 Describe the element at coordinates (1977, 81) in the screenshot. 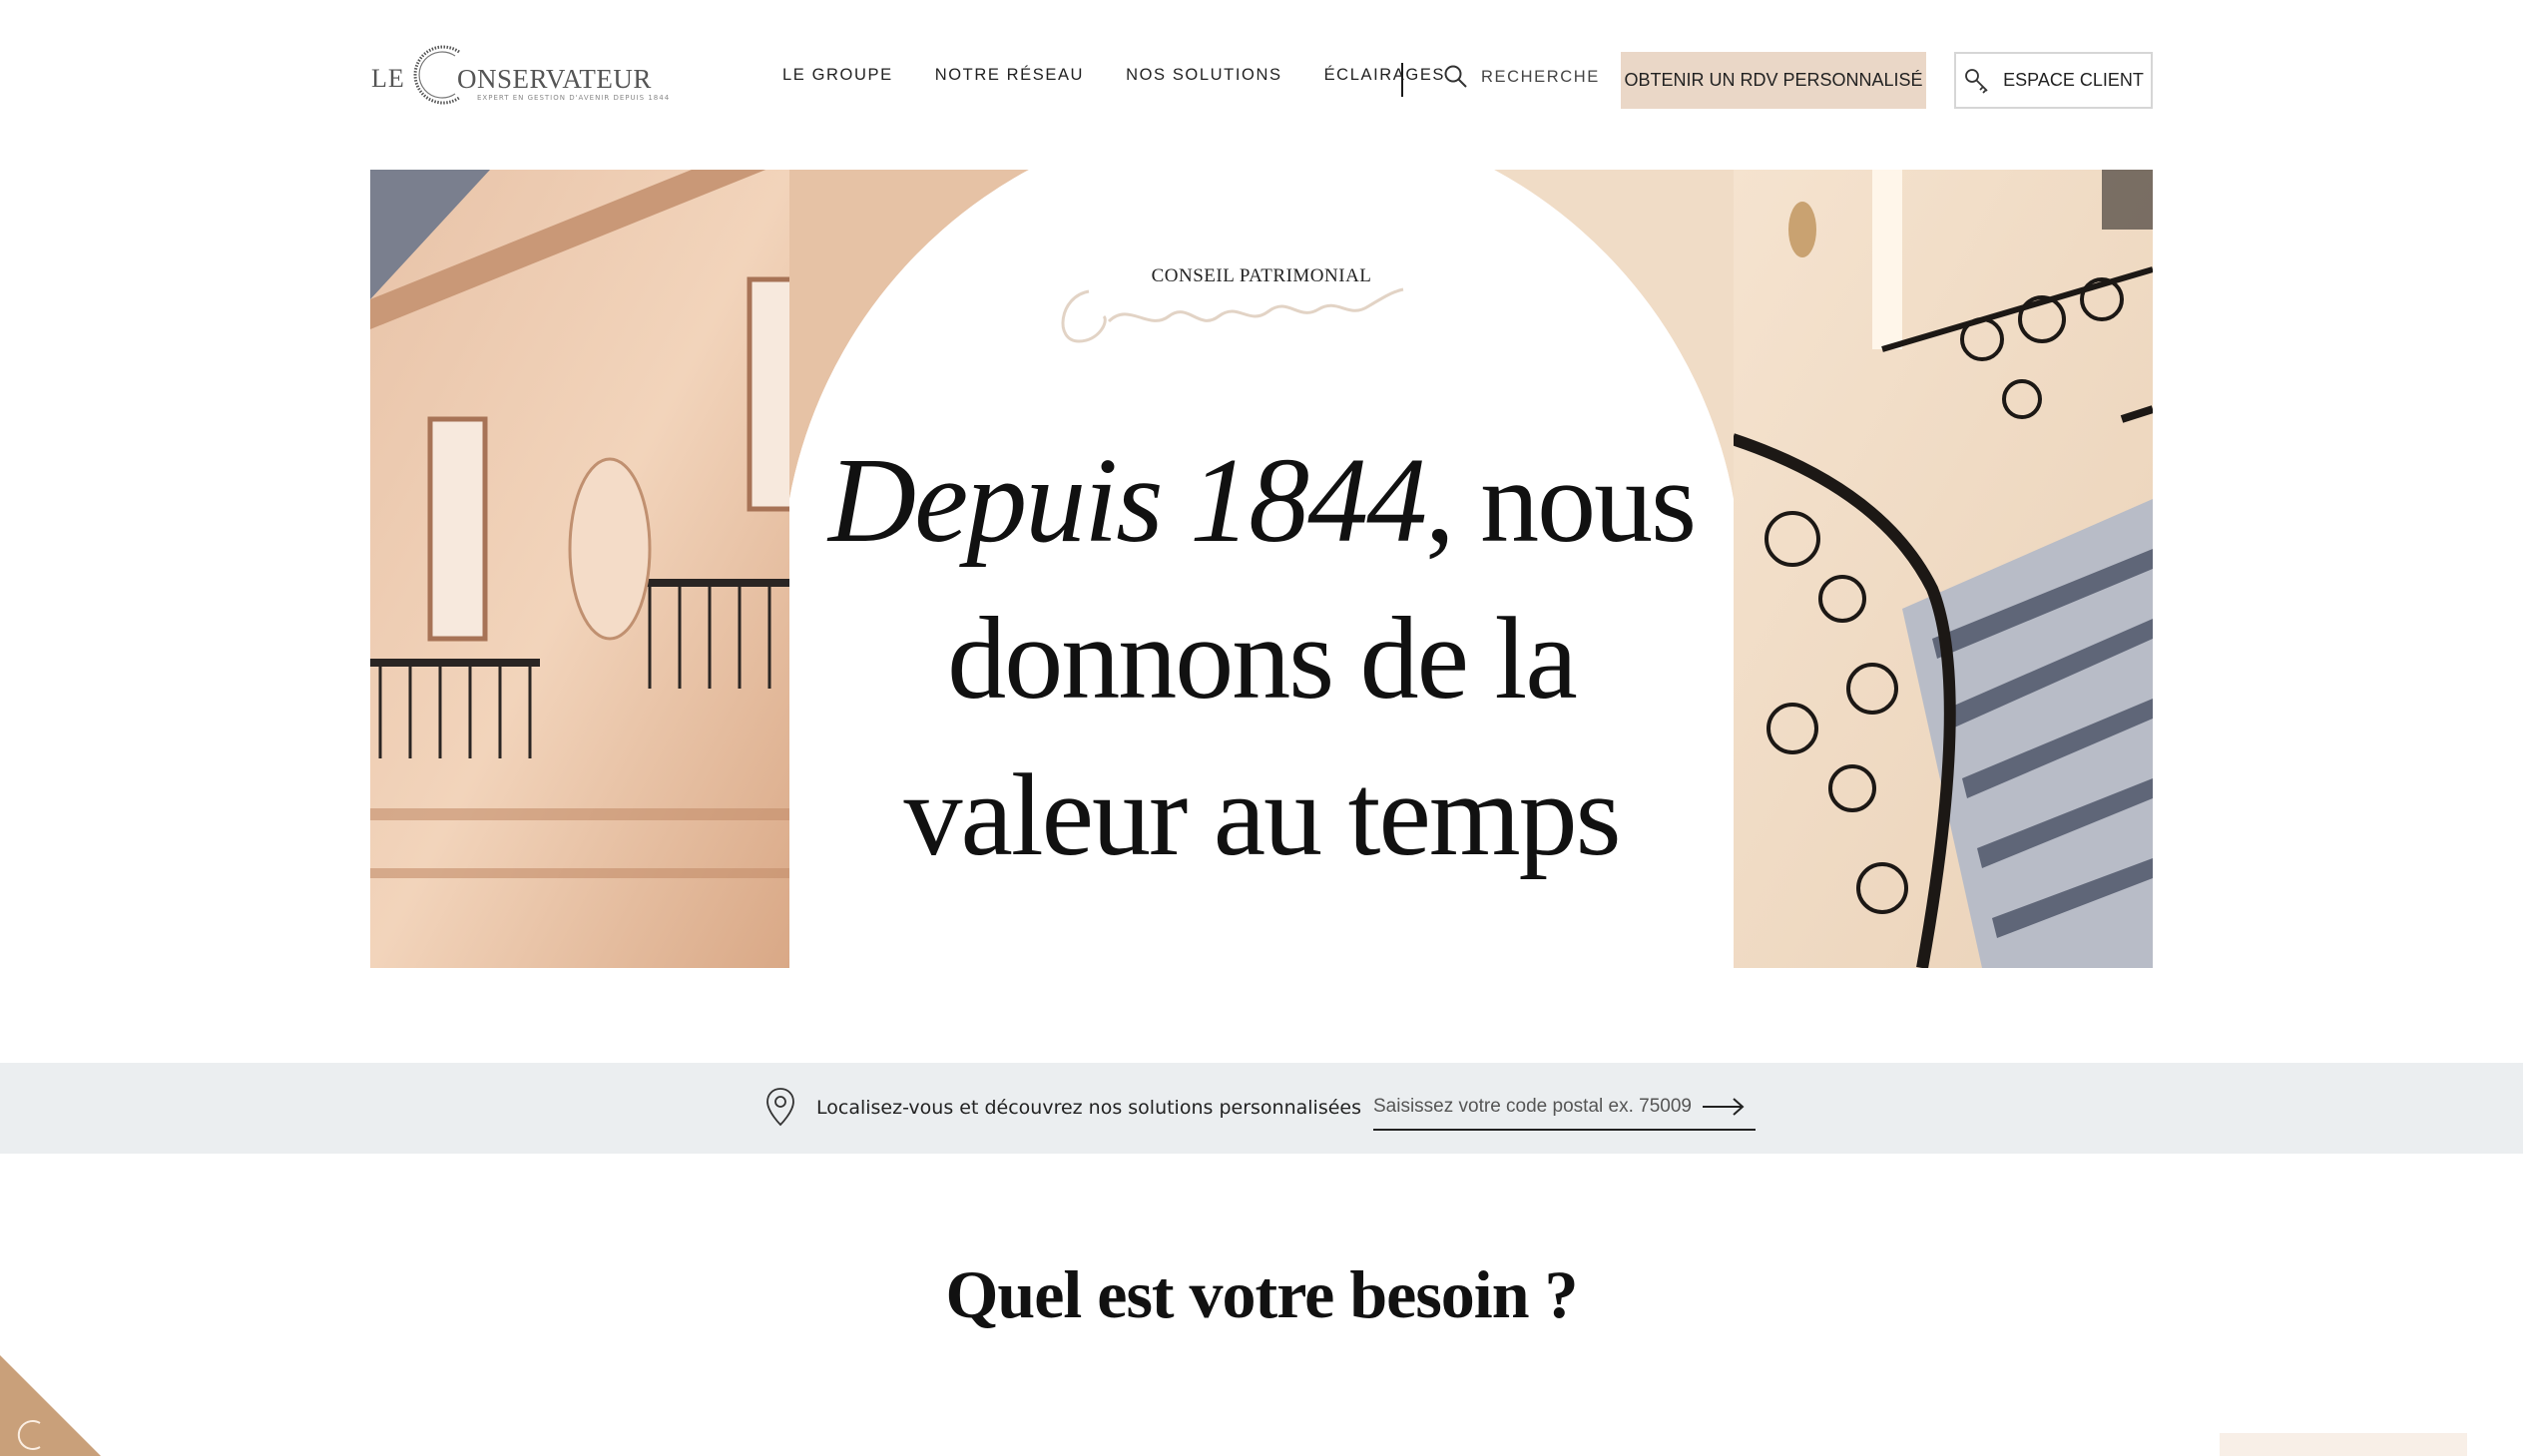

I see `key-icon` at that location.